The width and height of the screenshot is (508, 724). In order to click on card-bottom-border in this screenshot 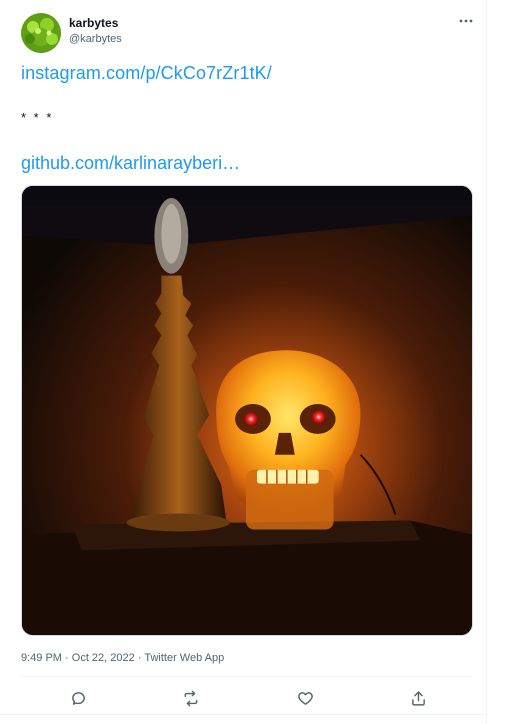, I will do `click(243, 714)`.